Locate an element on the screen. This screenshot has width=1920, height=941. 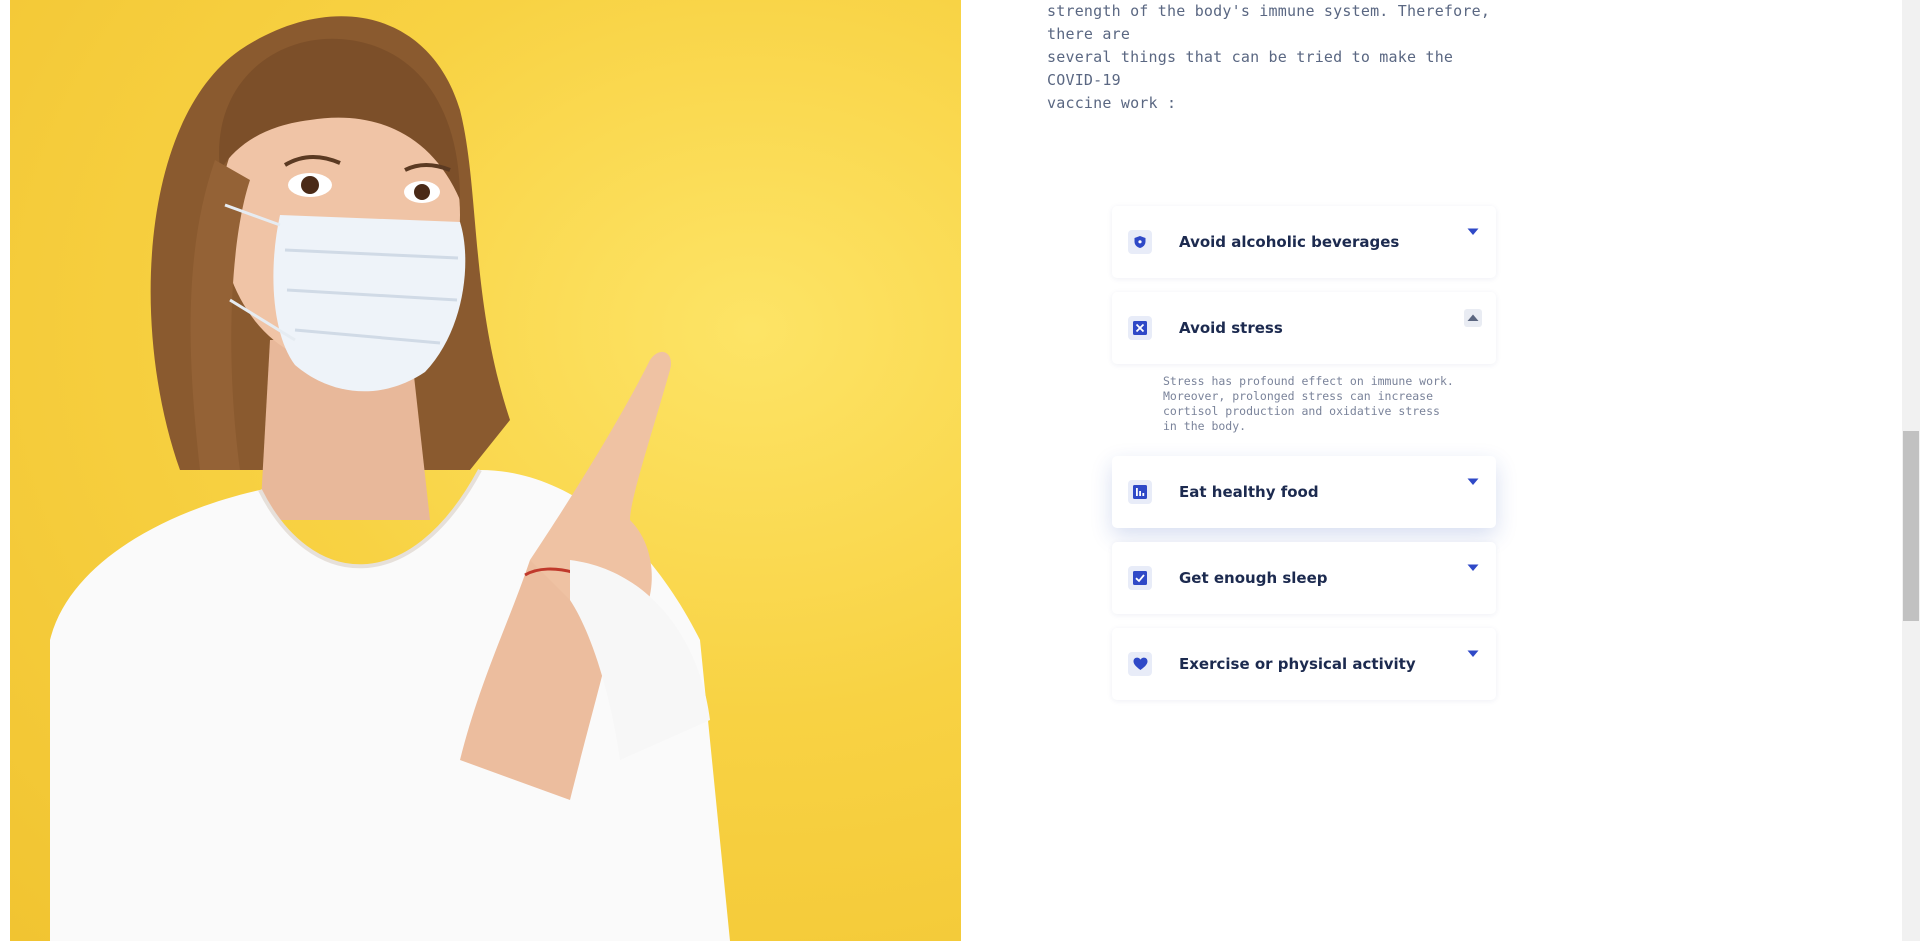
page-scrollbar is located at coordinates (1911, 470).